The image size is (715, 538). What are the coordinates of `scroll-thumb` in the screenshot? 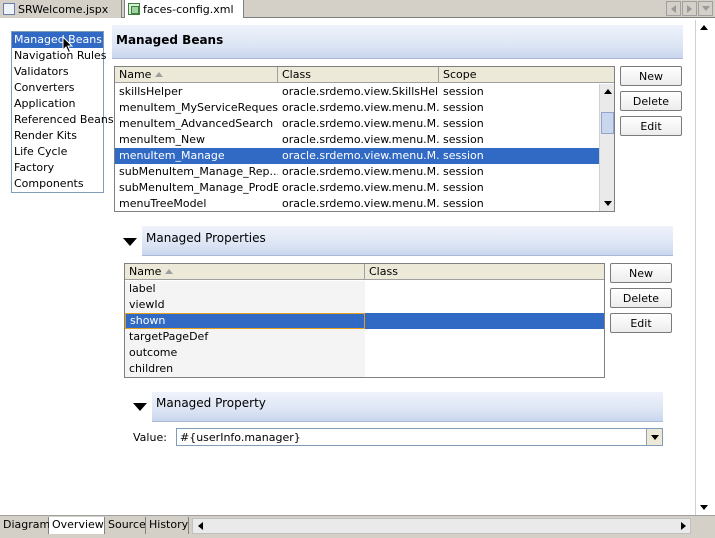 It's located at (607, 123).